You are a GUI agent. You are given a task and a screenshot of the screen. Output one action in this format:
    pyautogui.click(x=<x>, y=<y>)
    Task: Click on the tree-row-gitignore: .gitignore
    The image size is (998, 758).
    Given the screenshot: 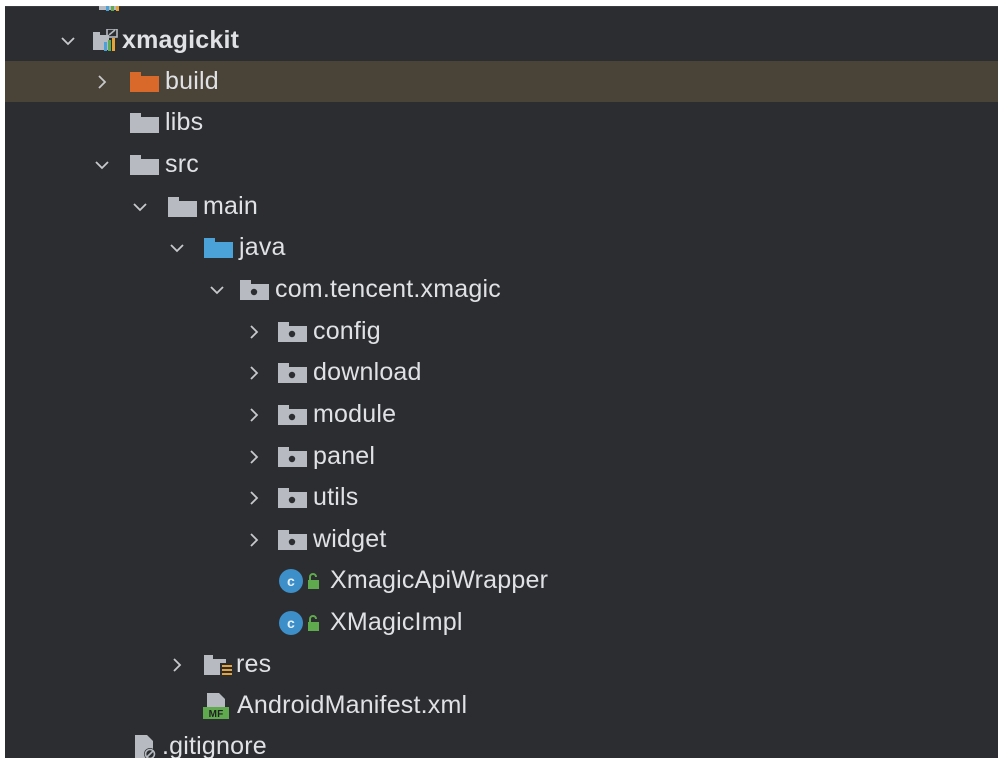 What is the action you would take?
    pyautogui.click(x=501, y=742)
    